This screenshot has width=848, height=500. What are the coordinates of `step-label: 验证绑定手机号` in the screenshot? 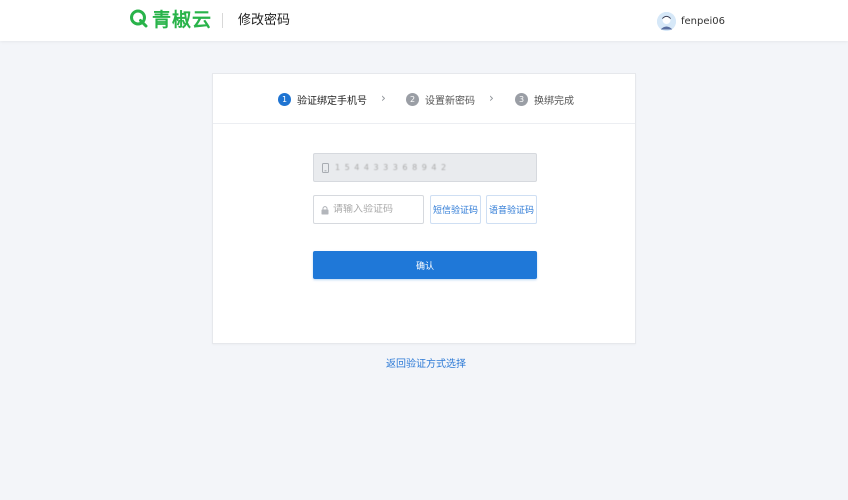 It's located at (332, 101).